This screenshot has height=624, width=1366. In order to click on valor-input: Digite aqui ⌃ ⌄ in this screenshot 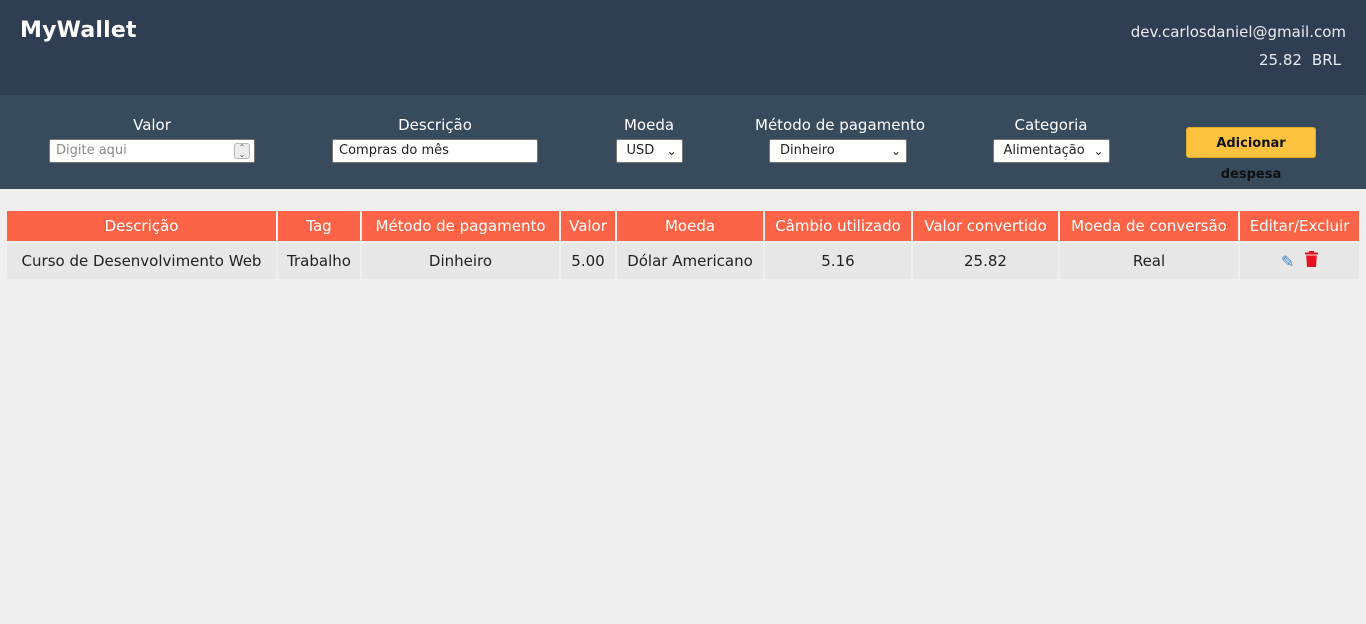, I will do `click(152, 151)`.